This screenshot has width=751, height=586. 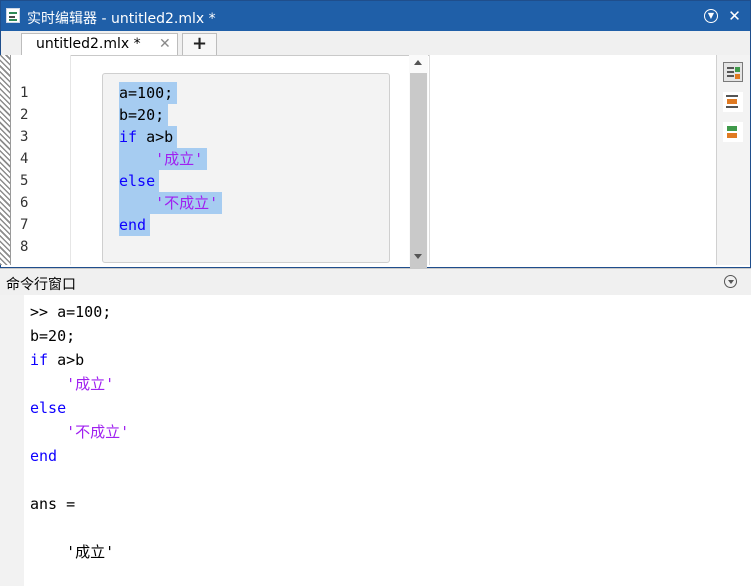 I want to click on new-tab-button: +, so click(x=199, y=44).